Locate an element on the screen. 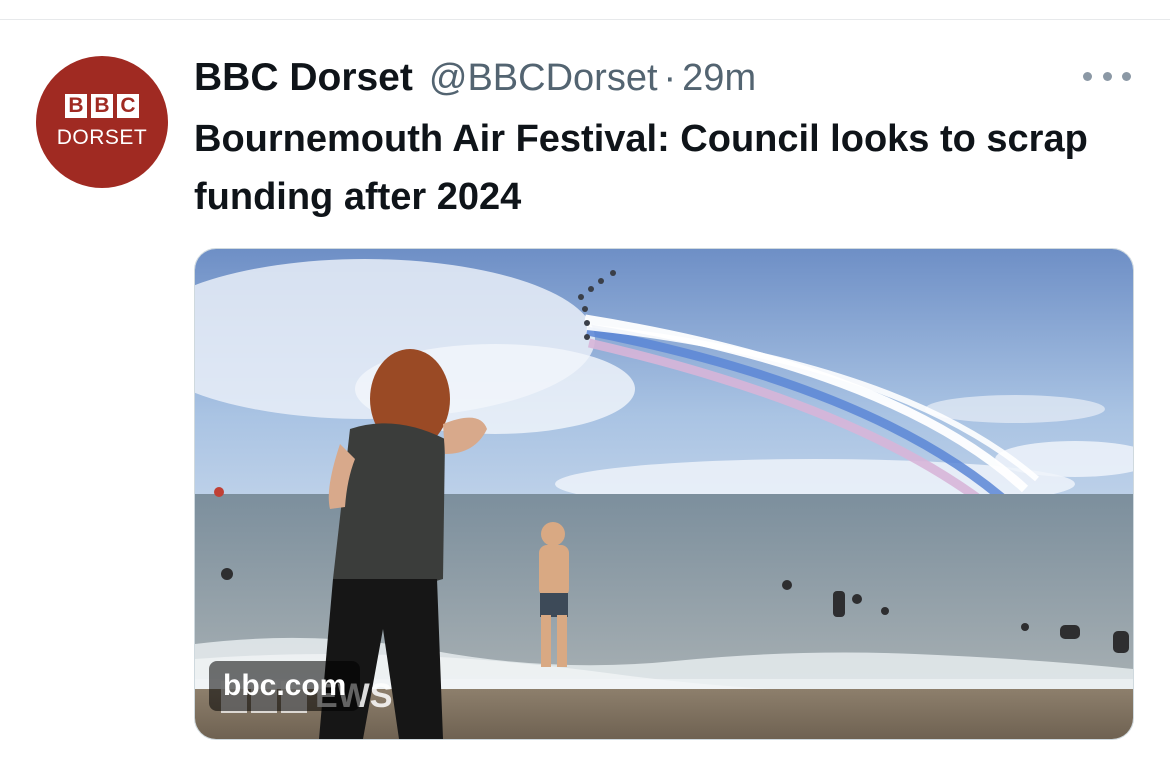 The image size is (1170, 762). bbc-logo: B B C is located at coordinates (102, 106).